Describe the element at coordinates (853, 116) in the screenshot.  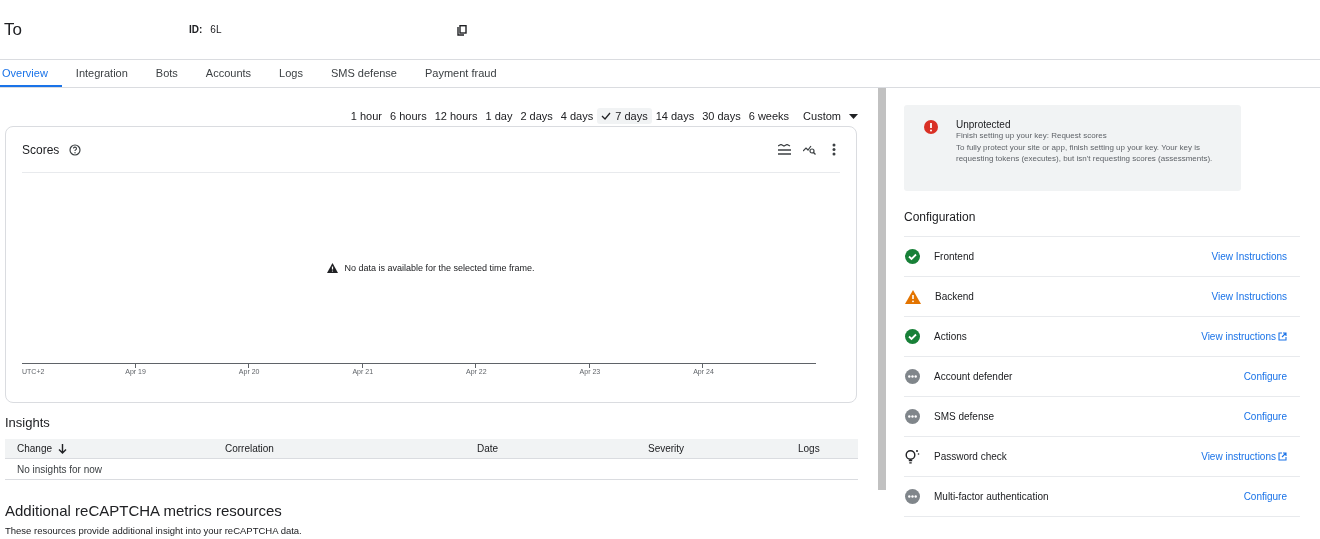
I see `caret-icon` at that location.